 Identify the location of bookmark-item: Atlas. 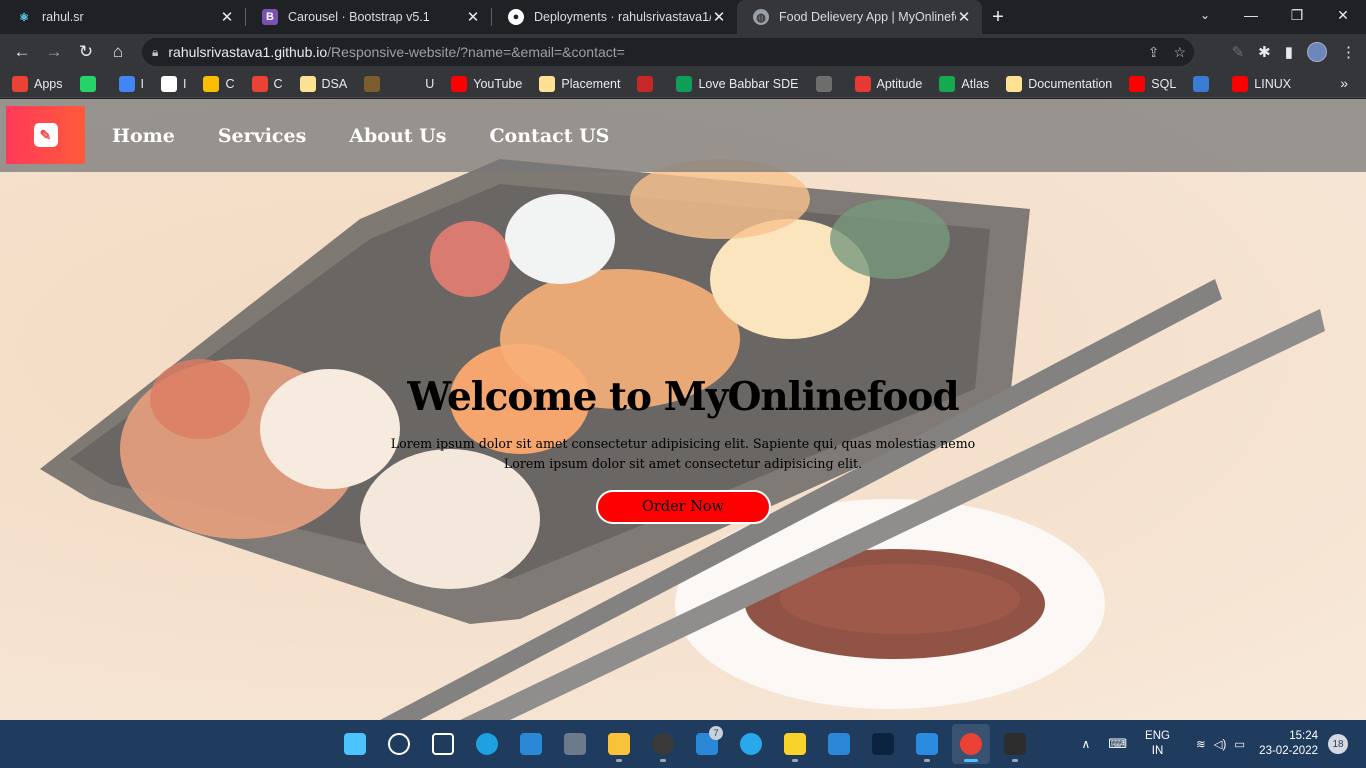
(964, 83).